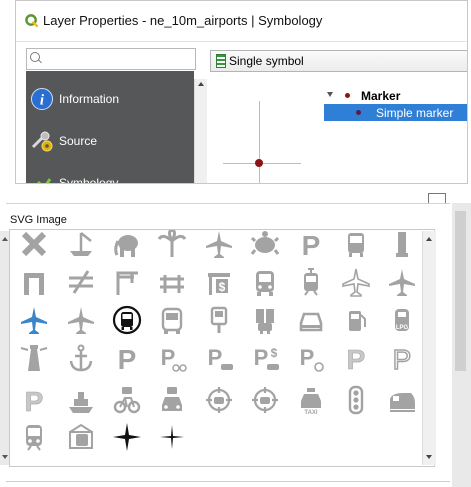 This screenshot has width=471, height=487. What do you see at coordinates (127, 246) in the screenshot?
I see `svg-option-elephant` at bounding box center [127, 246].